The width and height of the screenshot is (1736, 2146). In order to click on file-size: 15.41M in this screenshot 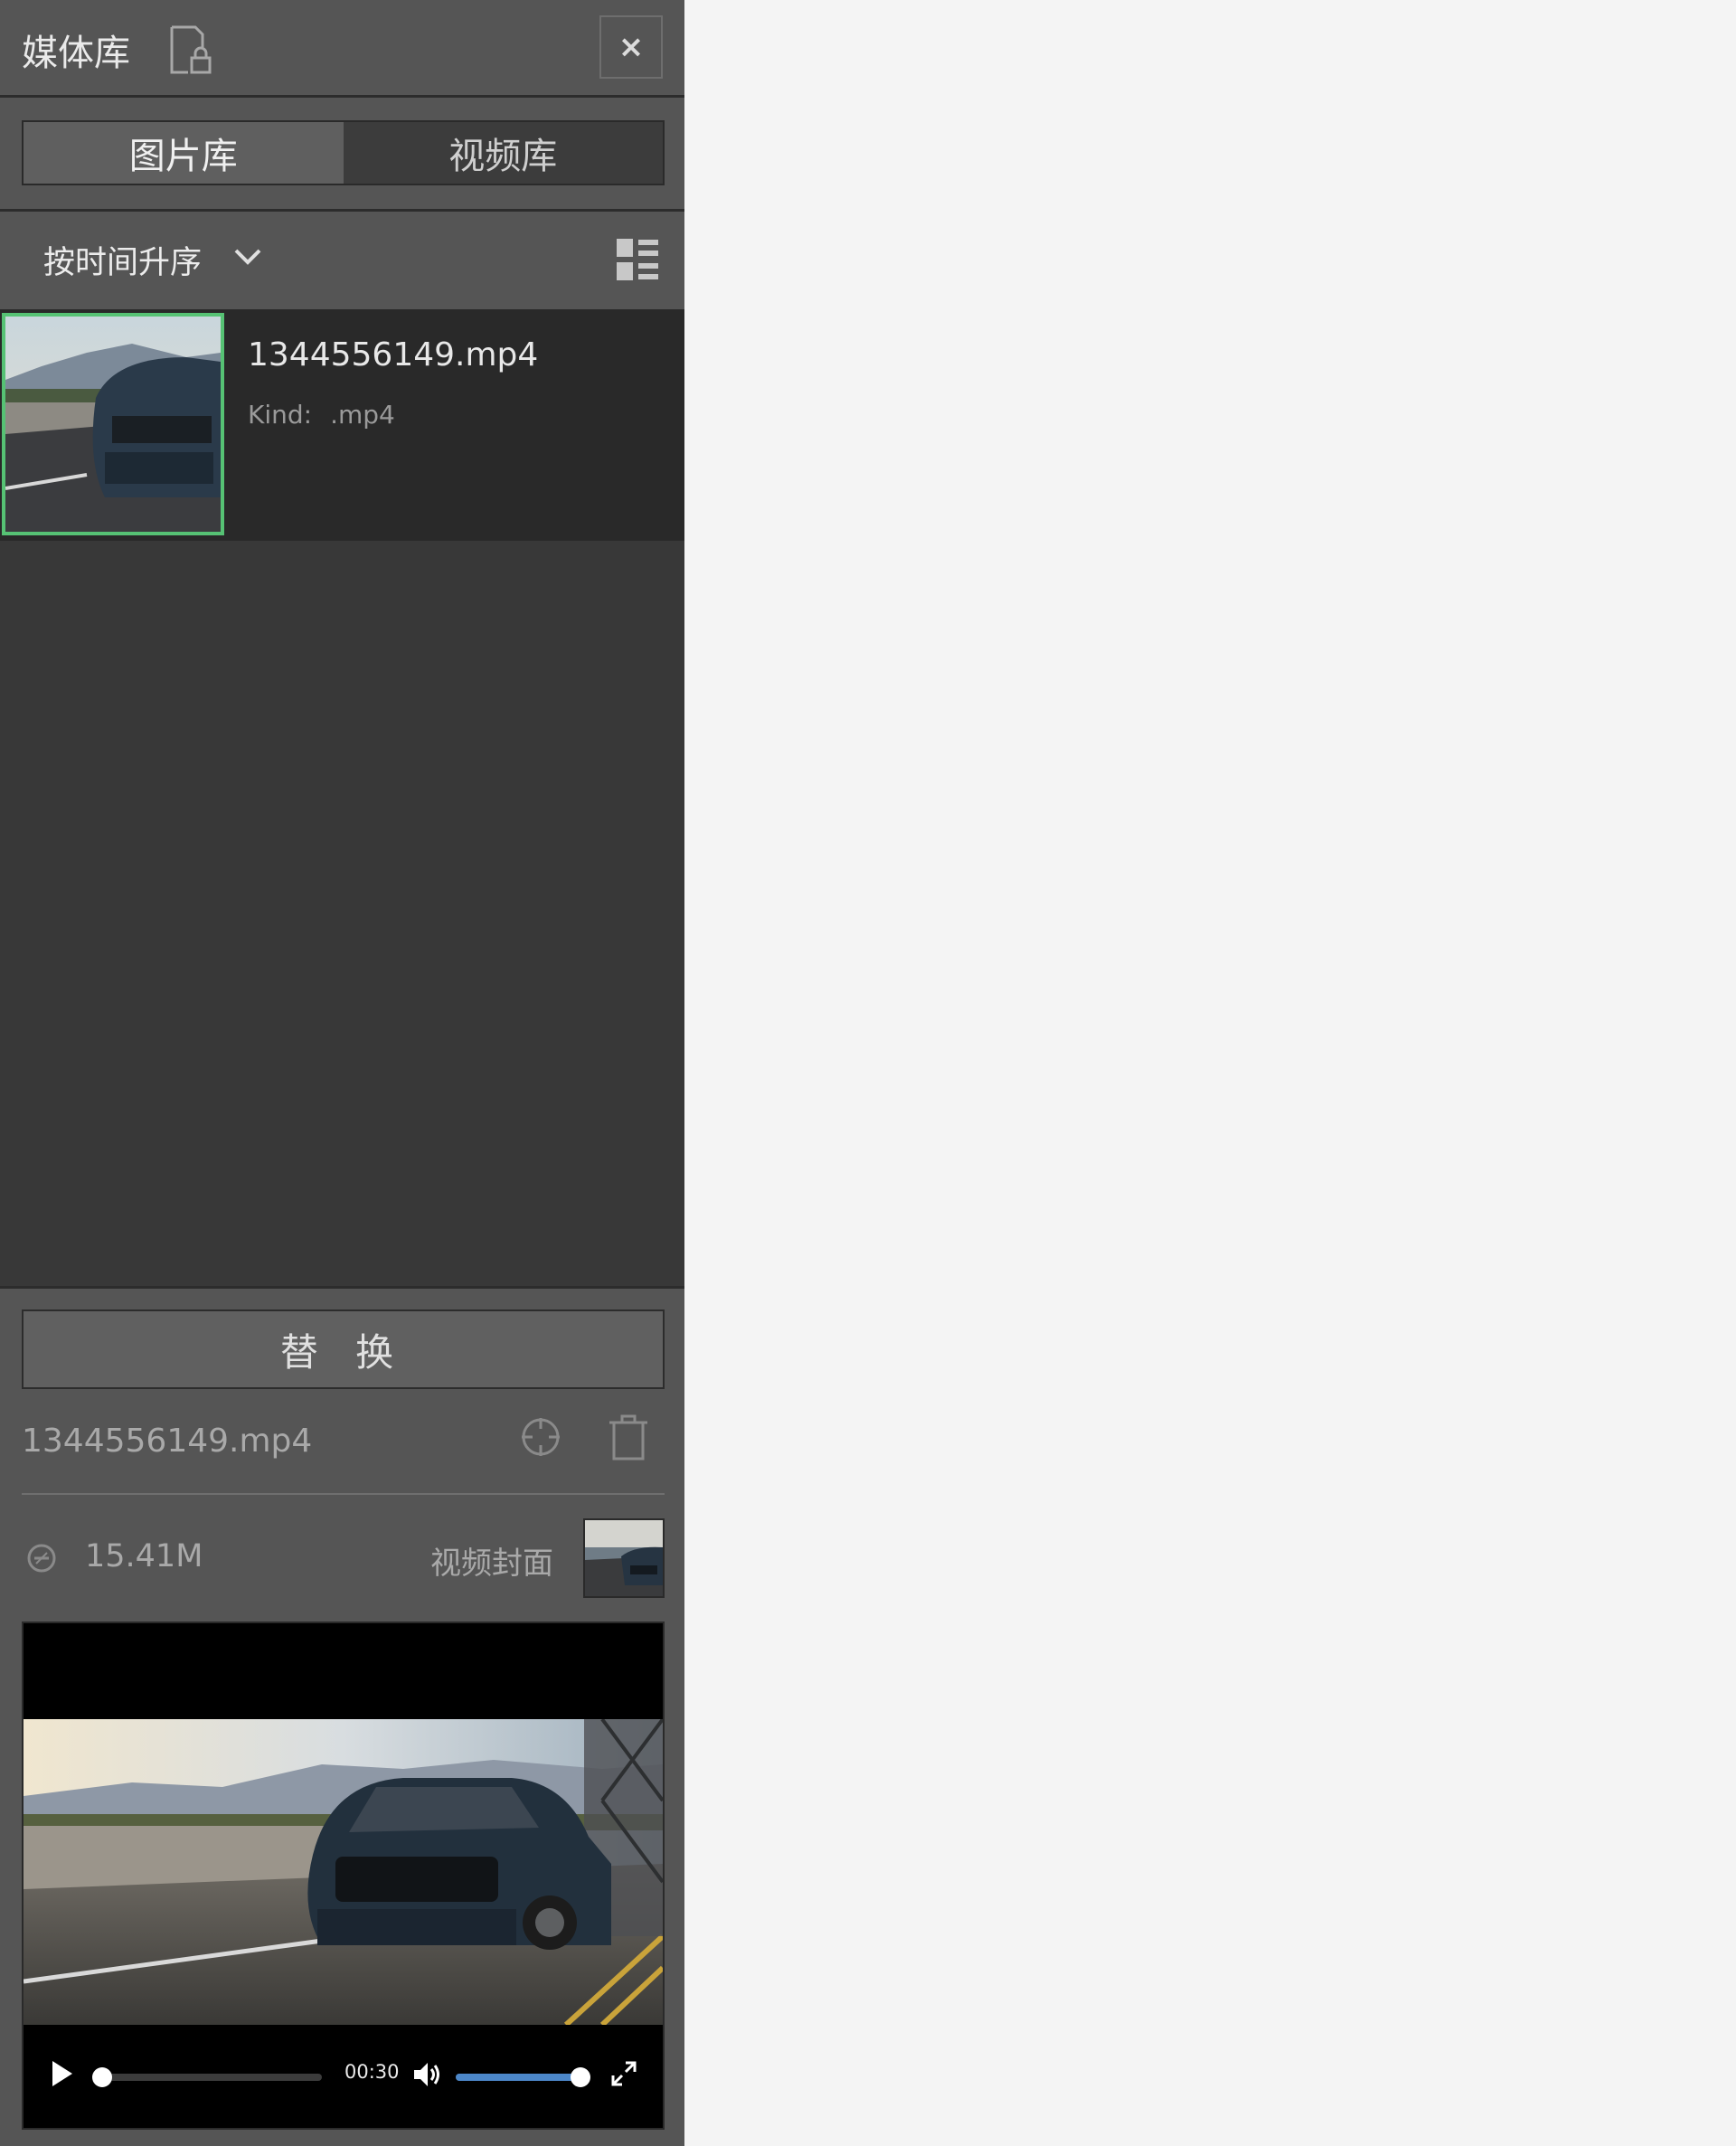, I will do `click(144, 1556)`.